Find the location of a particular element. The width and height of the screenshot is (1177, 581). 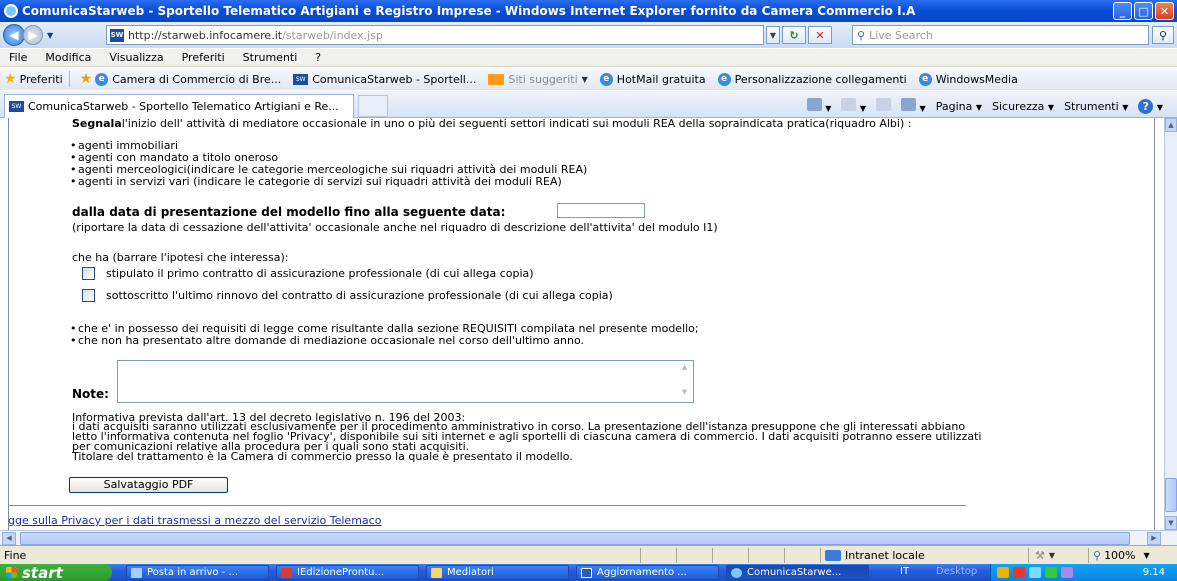

search-go-button: ⚲ is located at coordinates (1163, 35).